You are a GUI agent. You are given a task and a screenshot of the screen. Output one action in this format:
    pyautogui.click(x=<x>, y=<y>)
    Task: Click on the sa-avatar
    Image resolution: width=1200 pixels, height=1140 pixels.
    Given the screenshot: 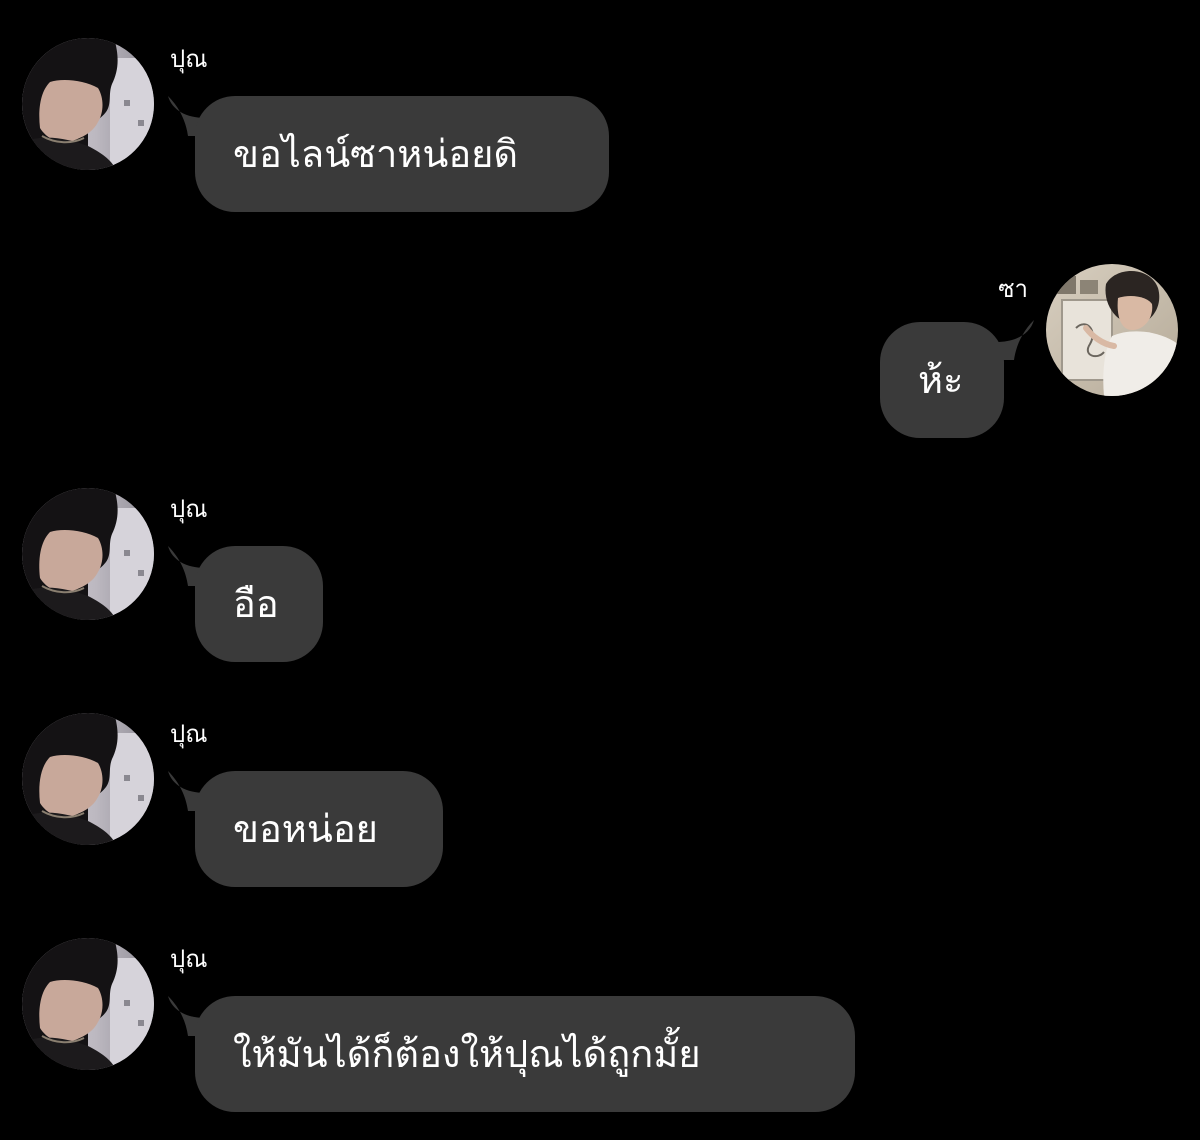 What is the action you would take?
    pyautogui.click(x=1112, y=330)
    